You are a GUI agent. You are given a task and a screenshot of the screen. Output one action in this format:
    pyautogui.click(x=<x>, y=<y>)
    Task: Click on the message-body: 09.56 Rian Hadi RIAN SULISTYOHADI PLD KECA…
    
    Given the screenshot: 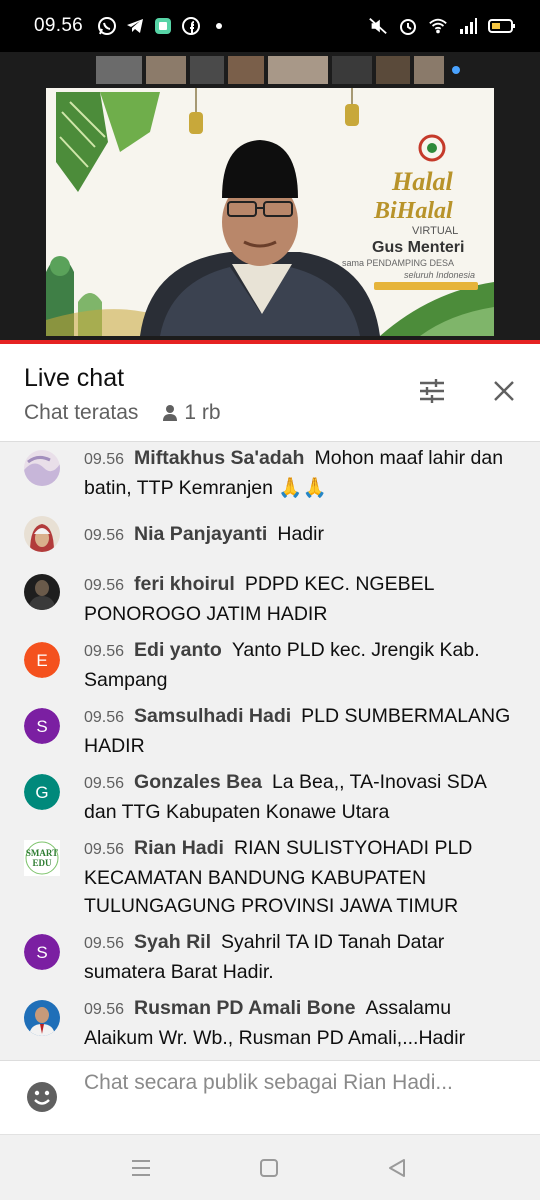 What is the action you would take?
    pyautogui.click(x=299, y=877)
    